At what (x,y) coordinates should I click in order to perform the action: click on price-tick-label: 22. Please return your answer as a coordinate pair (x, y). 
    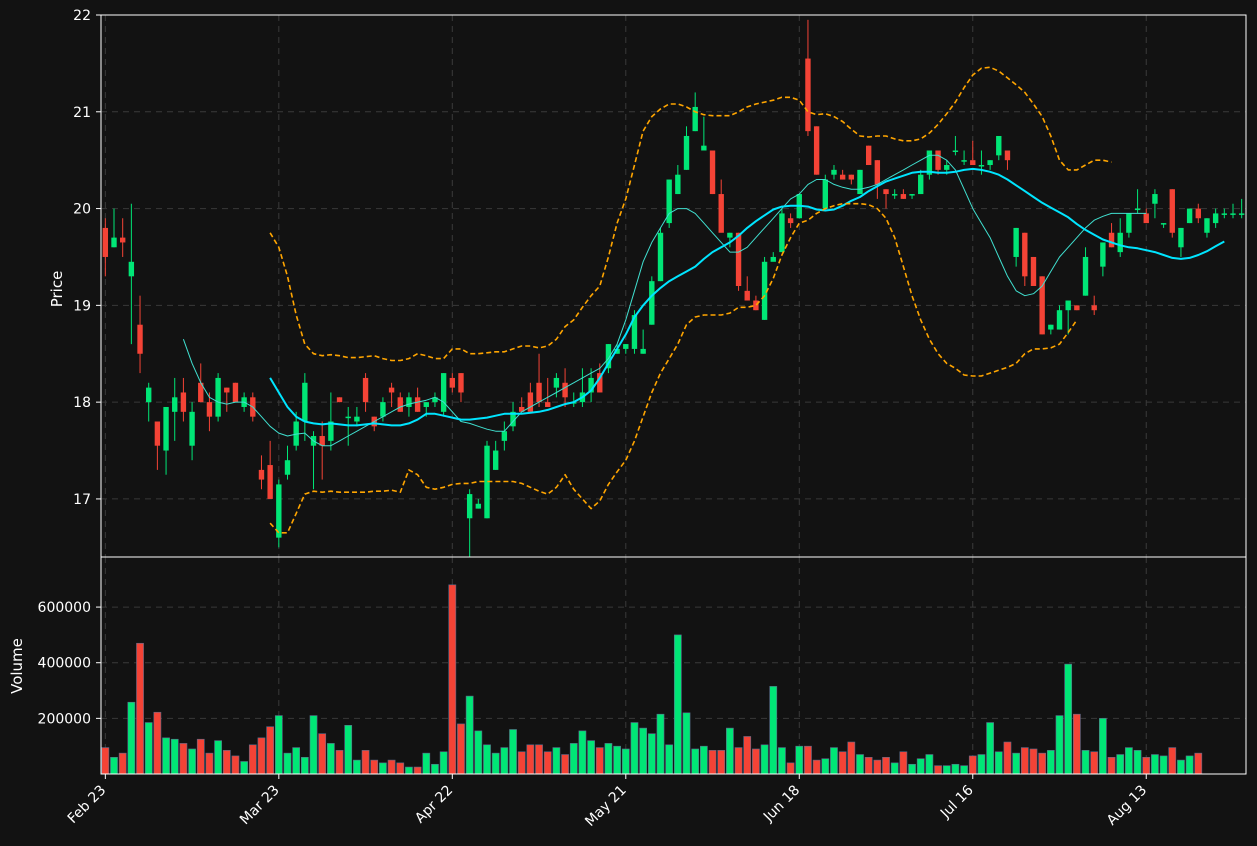
    Looking at the image, I should click on (82, 16).